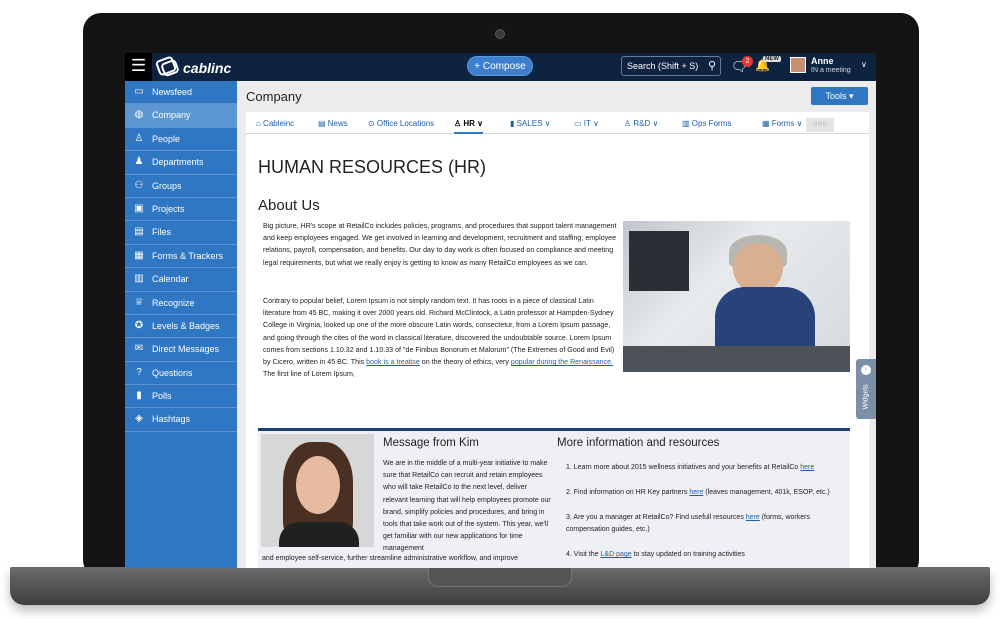 The height and width of the screenshot is (619, 1000). Describe the element at coordinates (139, 208) in the screenshot. I see `briefcase-icon: ▣` at that location.